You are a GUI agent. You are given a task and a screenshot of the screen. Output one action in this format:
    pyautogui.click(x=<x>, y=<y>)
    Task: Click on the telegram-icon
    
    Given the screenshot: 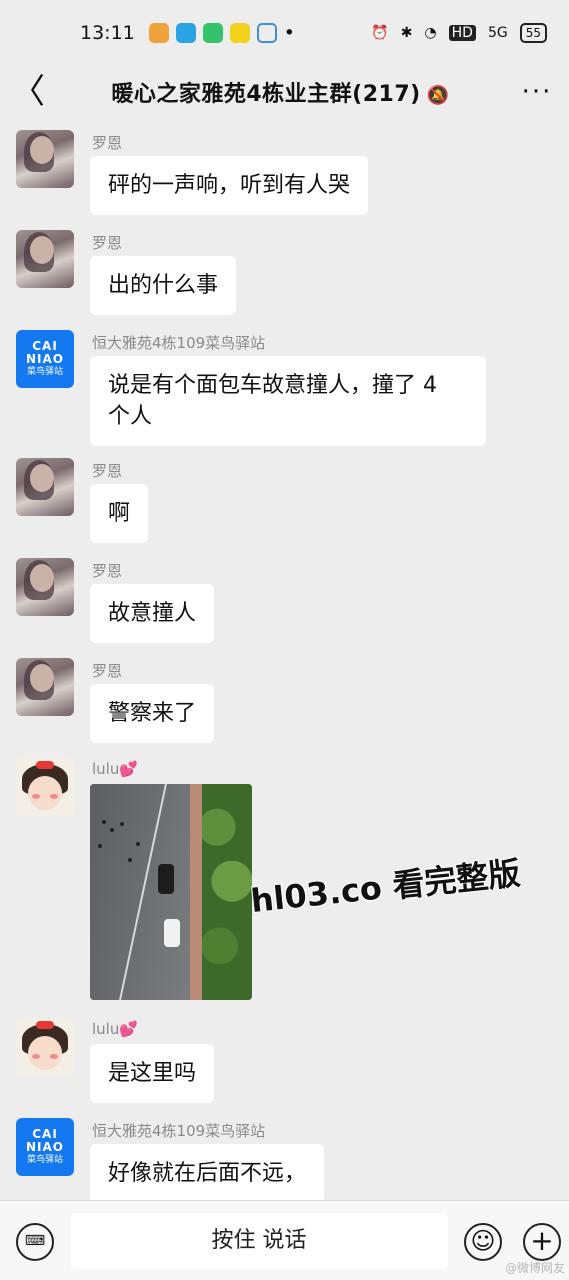 What is the action you would take?
    pyautogui.click(x=185, y=33)
    